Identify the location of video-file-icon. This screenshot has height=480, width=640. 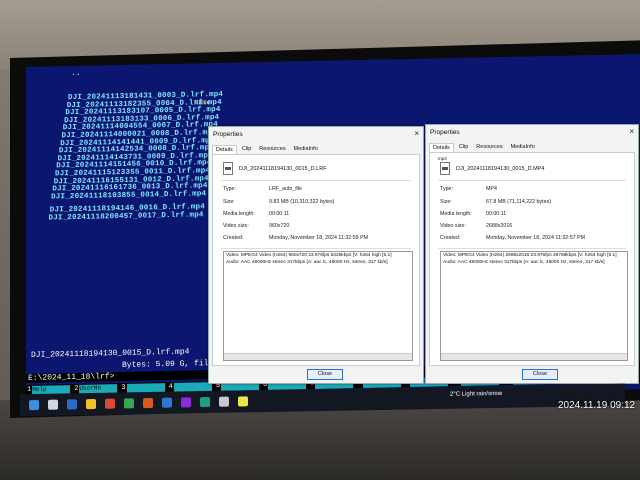
(445, 168).